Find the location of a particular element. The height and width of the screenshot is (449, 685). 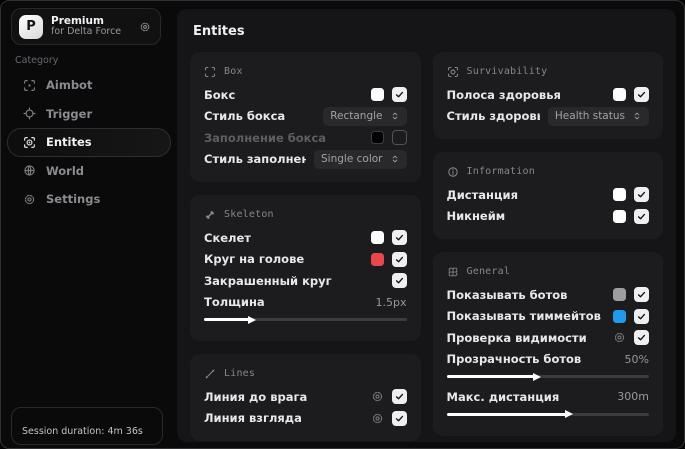

sidebar-item-settings: Settings is located at coordinates (89, 199).